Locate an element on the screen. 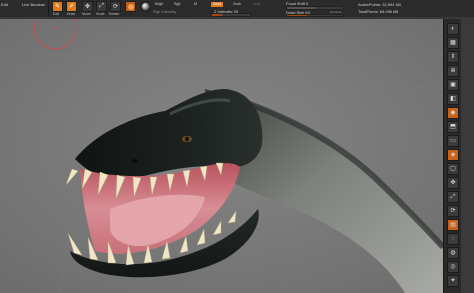  shelf-button-rotate: ⟳ is located at coordinates (453, 211).